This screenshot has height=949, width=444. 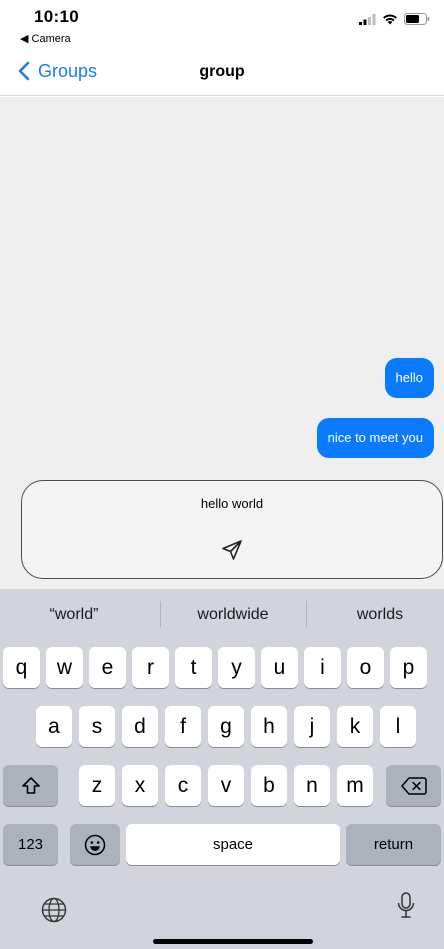 What do you see at coordinates (140, 726) in the screenshot?
I see `key-d: d` at bounding box center [140, 726].